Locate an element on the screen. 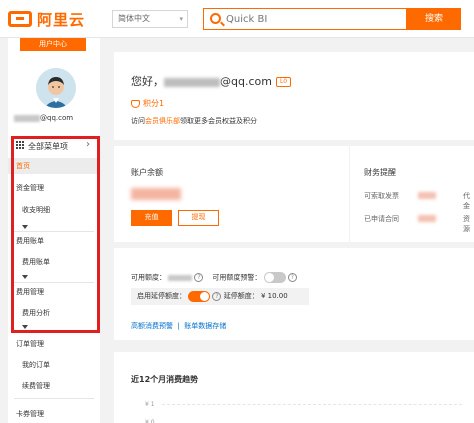  finance-row-invoice: 可索取发票 is located at coordinates (381, 196).